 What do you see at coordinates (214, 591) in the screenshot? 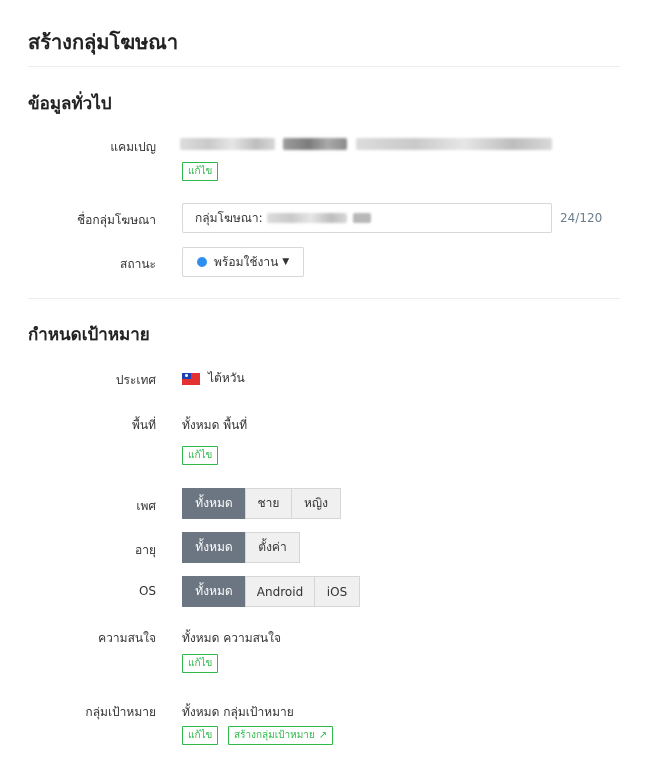
I see `os-option-all: ทั้งหมด` at bounding box center [214, 591].